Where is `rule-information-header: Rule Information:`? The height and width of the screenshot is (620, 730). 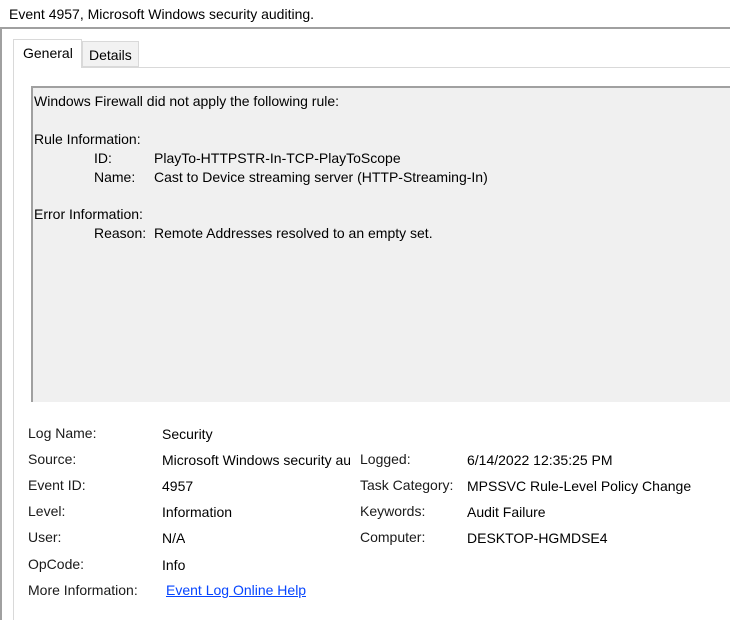 rule-information-header: Rule Information: is located at coordinates (87, 139).